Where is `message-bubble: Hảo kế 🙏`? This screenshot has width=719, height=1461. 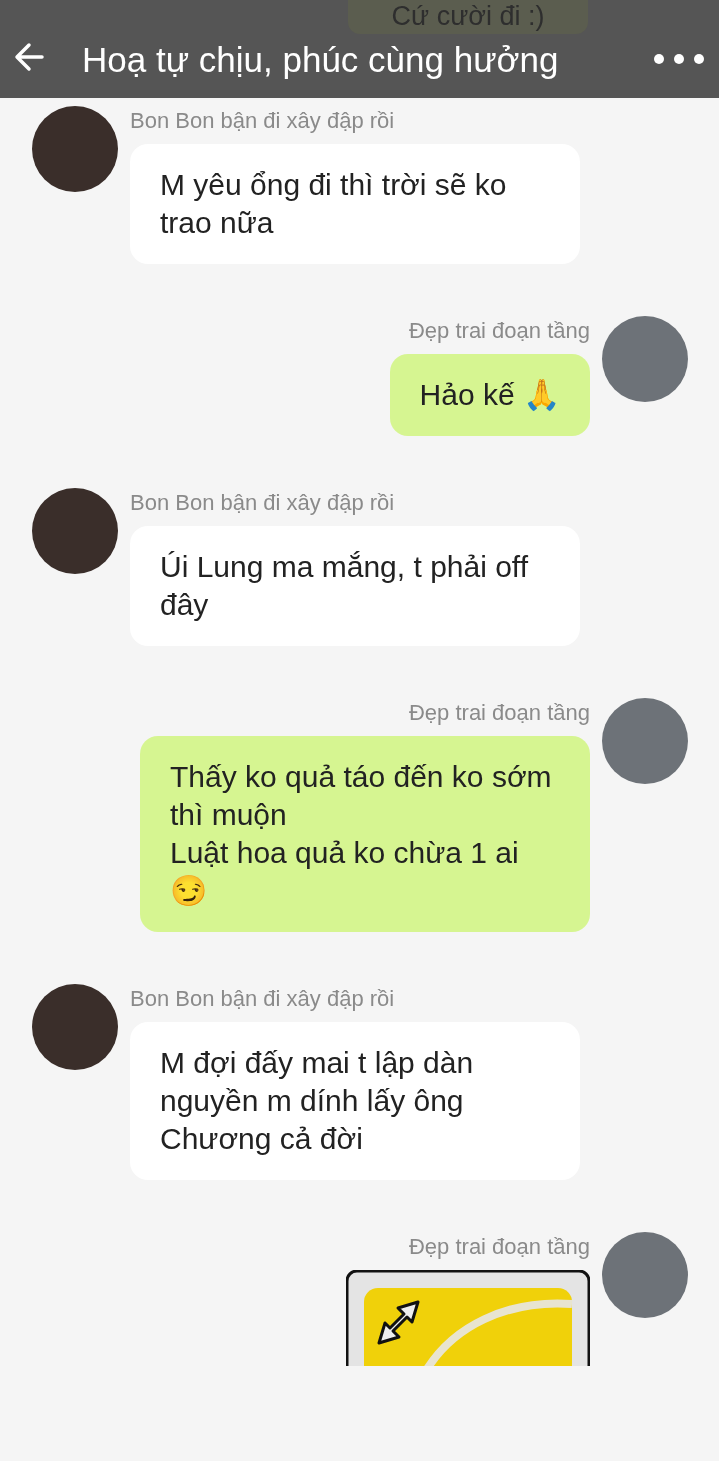 message-bubble: Hảo kế 🙏 is located at coordinates (489, 395).